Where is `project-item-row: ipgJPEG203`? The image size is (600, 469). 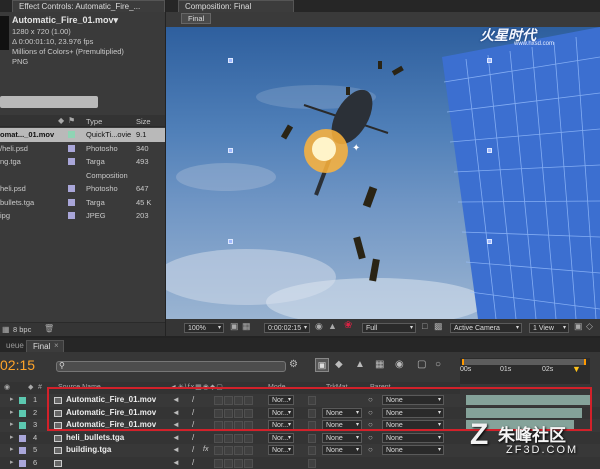
project-item-row: ipgJPEG203 is located at coordinates (82, 216).